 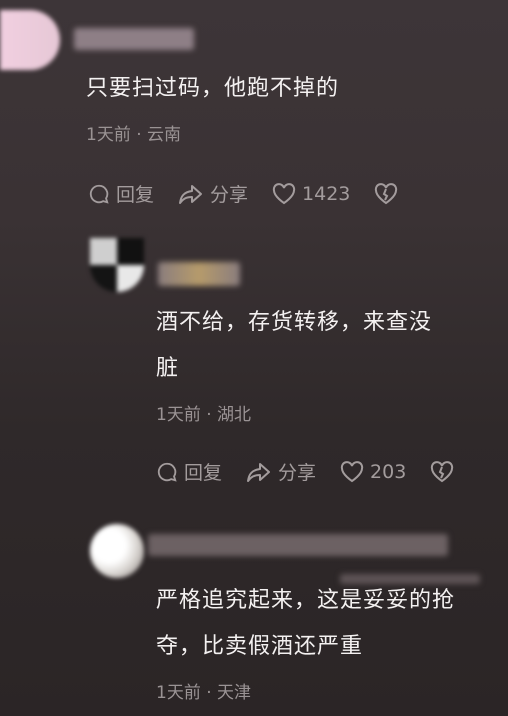 I want to click on like-count: 203, so click(x=388, y=471).